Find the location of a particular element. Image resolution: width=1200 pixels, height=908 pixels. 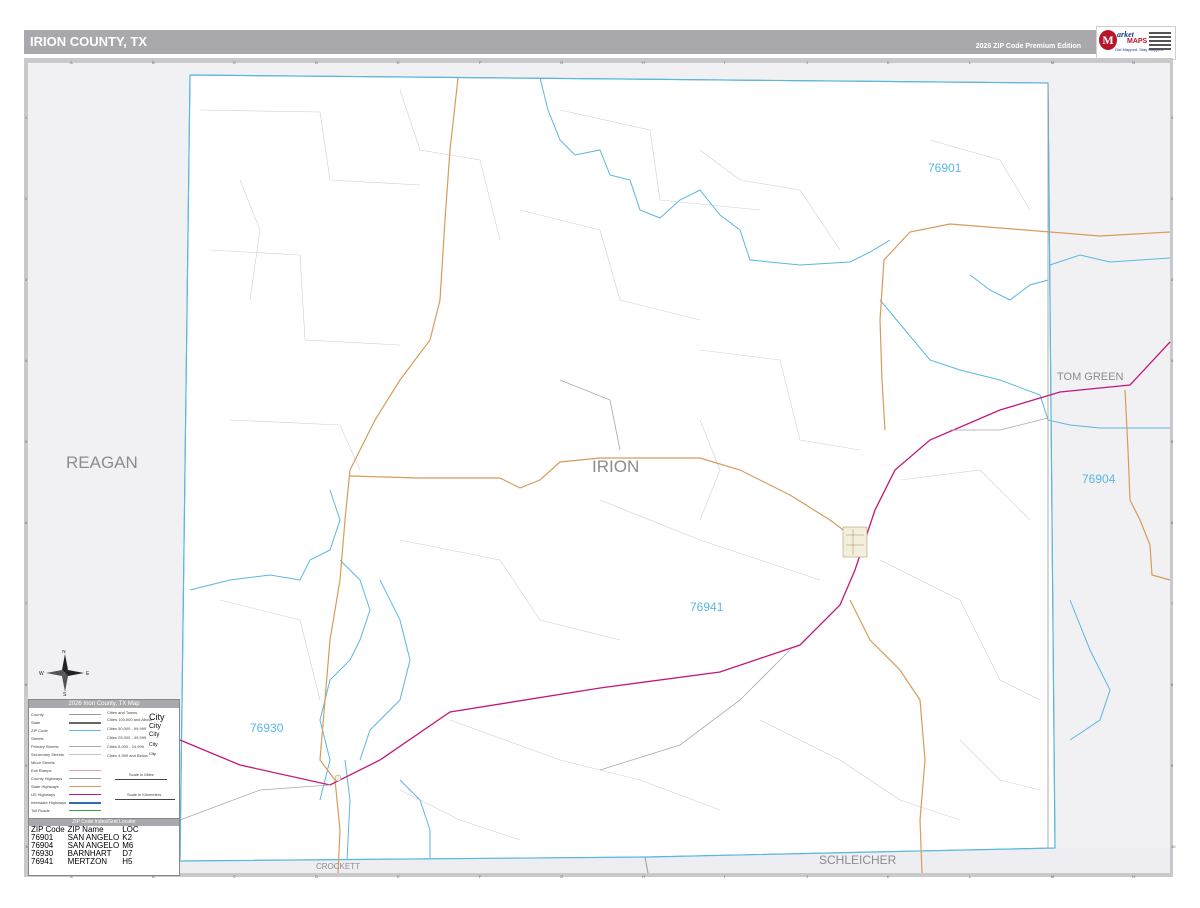

legend-city-sample-2: City is located at coordinates (155, 726).